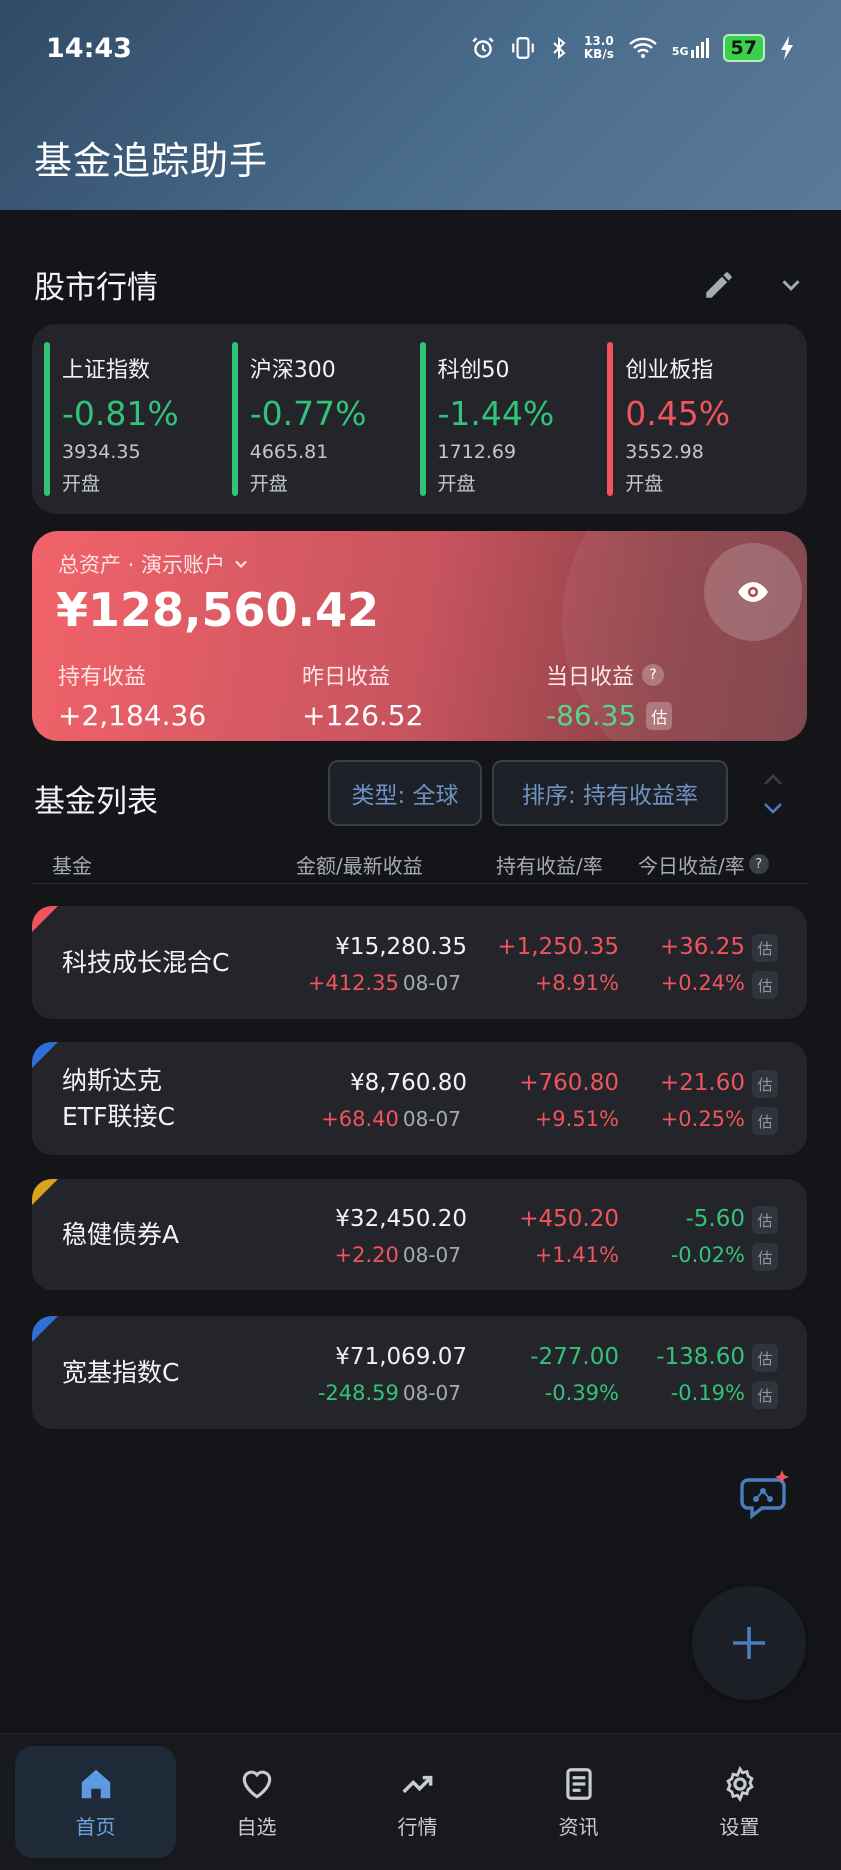 Image resolution: width=841 pixels, height=1870 pixels. I want to click on stat-label: 昨日收益, so click(346, 677).